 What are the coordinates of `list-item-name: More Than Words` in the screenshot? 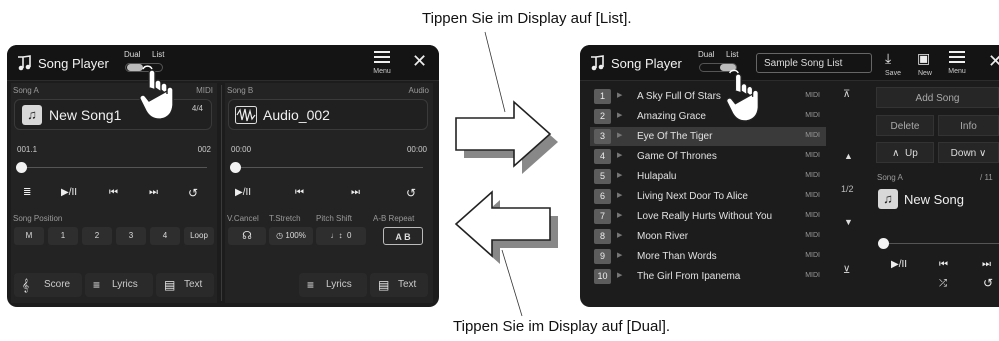 It's located at (677, 256).